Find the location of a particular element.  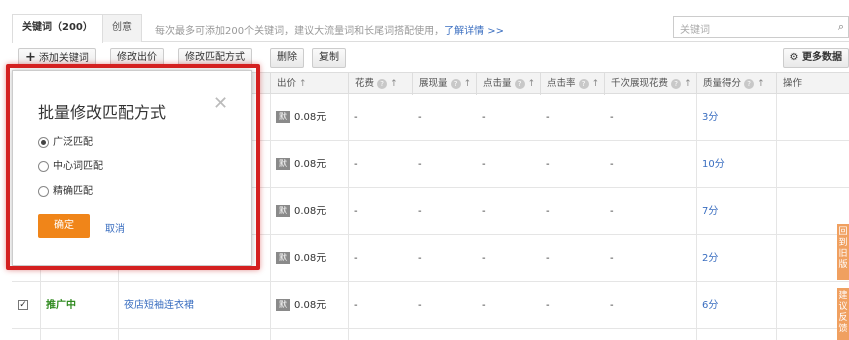

plus-icon: + is located at coordinates (30, 57).